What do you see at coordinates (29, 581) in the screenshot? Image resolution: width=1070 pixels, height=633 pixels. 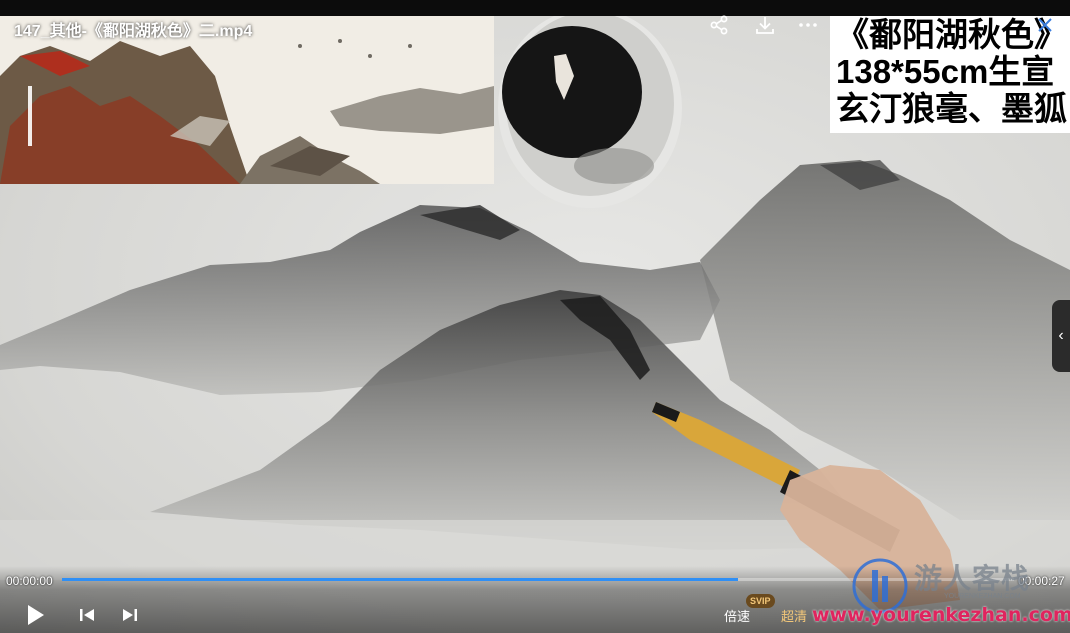 I see `current-time: 00:00:00` at bounding box center [29, 581].